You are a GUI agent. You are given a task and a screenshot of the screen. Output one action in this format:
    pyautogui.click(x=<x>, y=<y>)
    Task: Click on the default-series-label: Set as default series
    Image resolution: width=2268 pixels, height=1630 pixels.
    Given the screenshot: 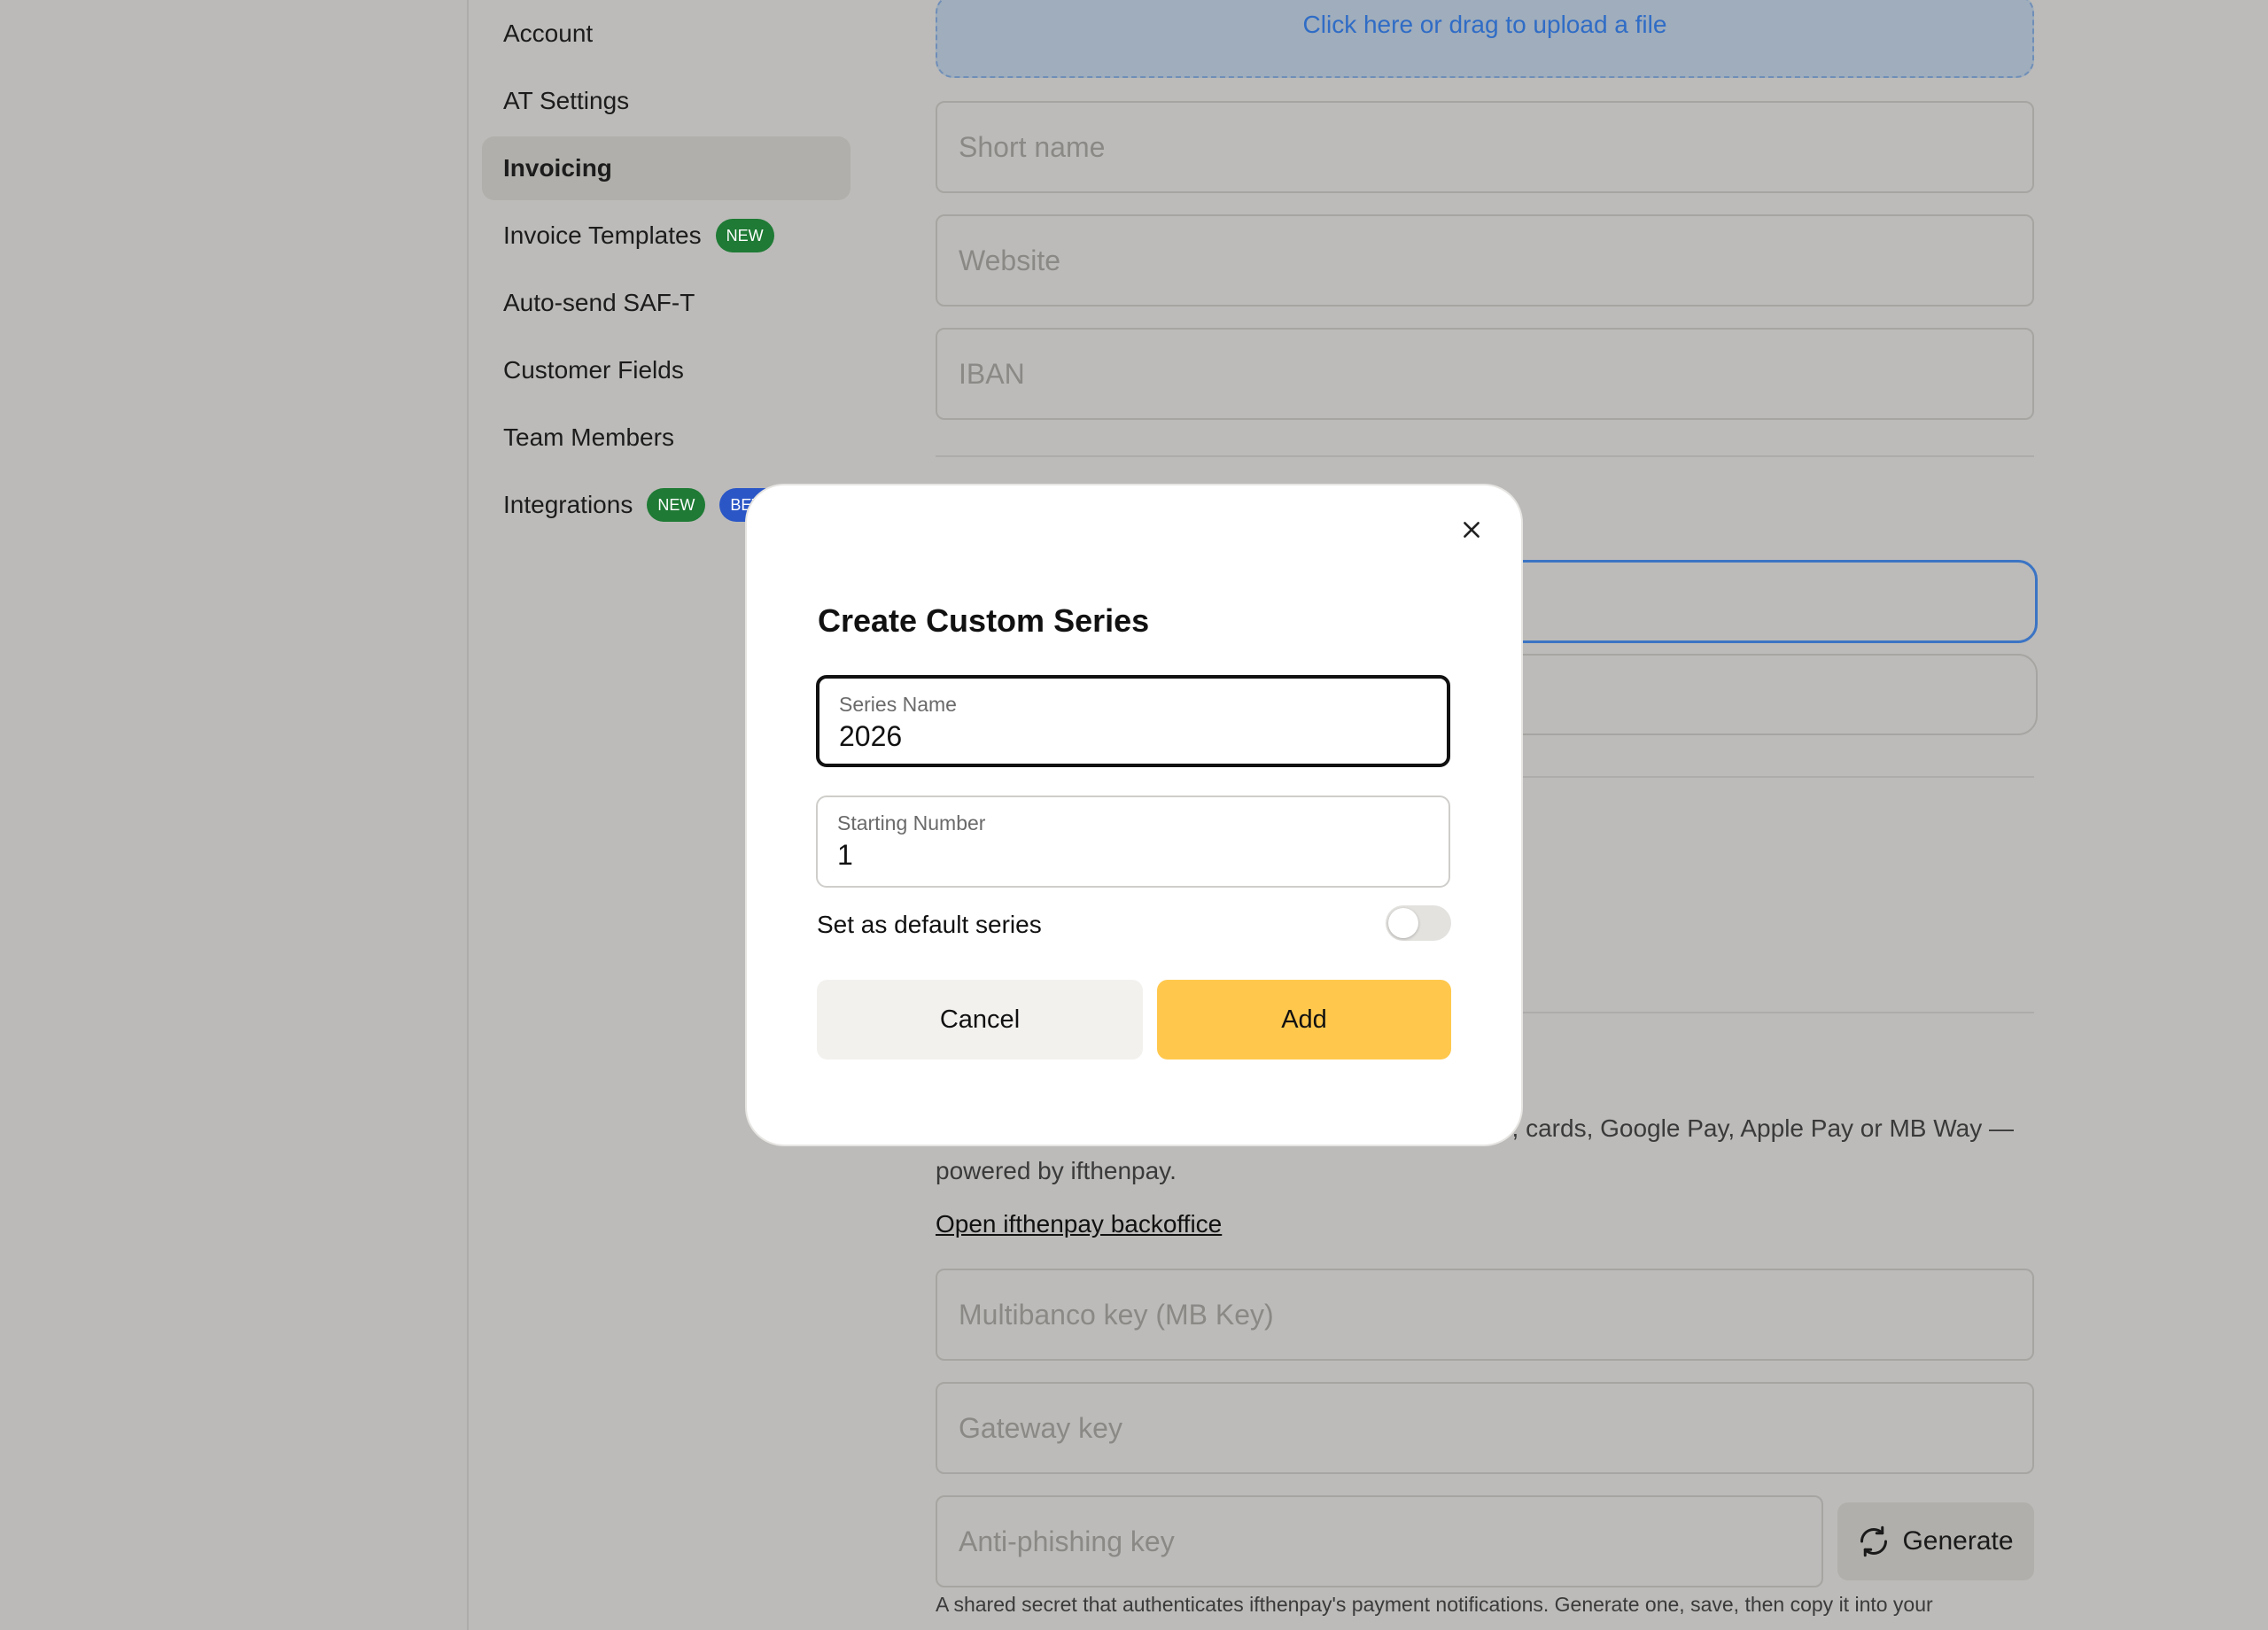 What is the action you would take?
    pyautogui.click(x=929, y=925)
    